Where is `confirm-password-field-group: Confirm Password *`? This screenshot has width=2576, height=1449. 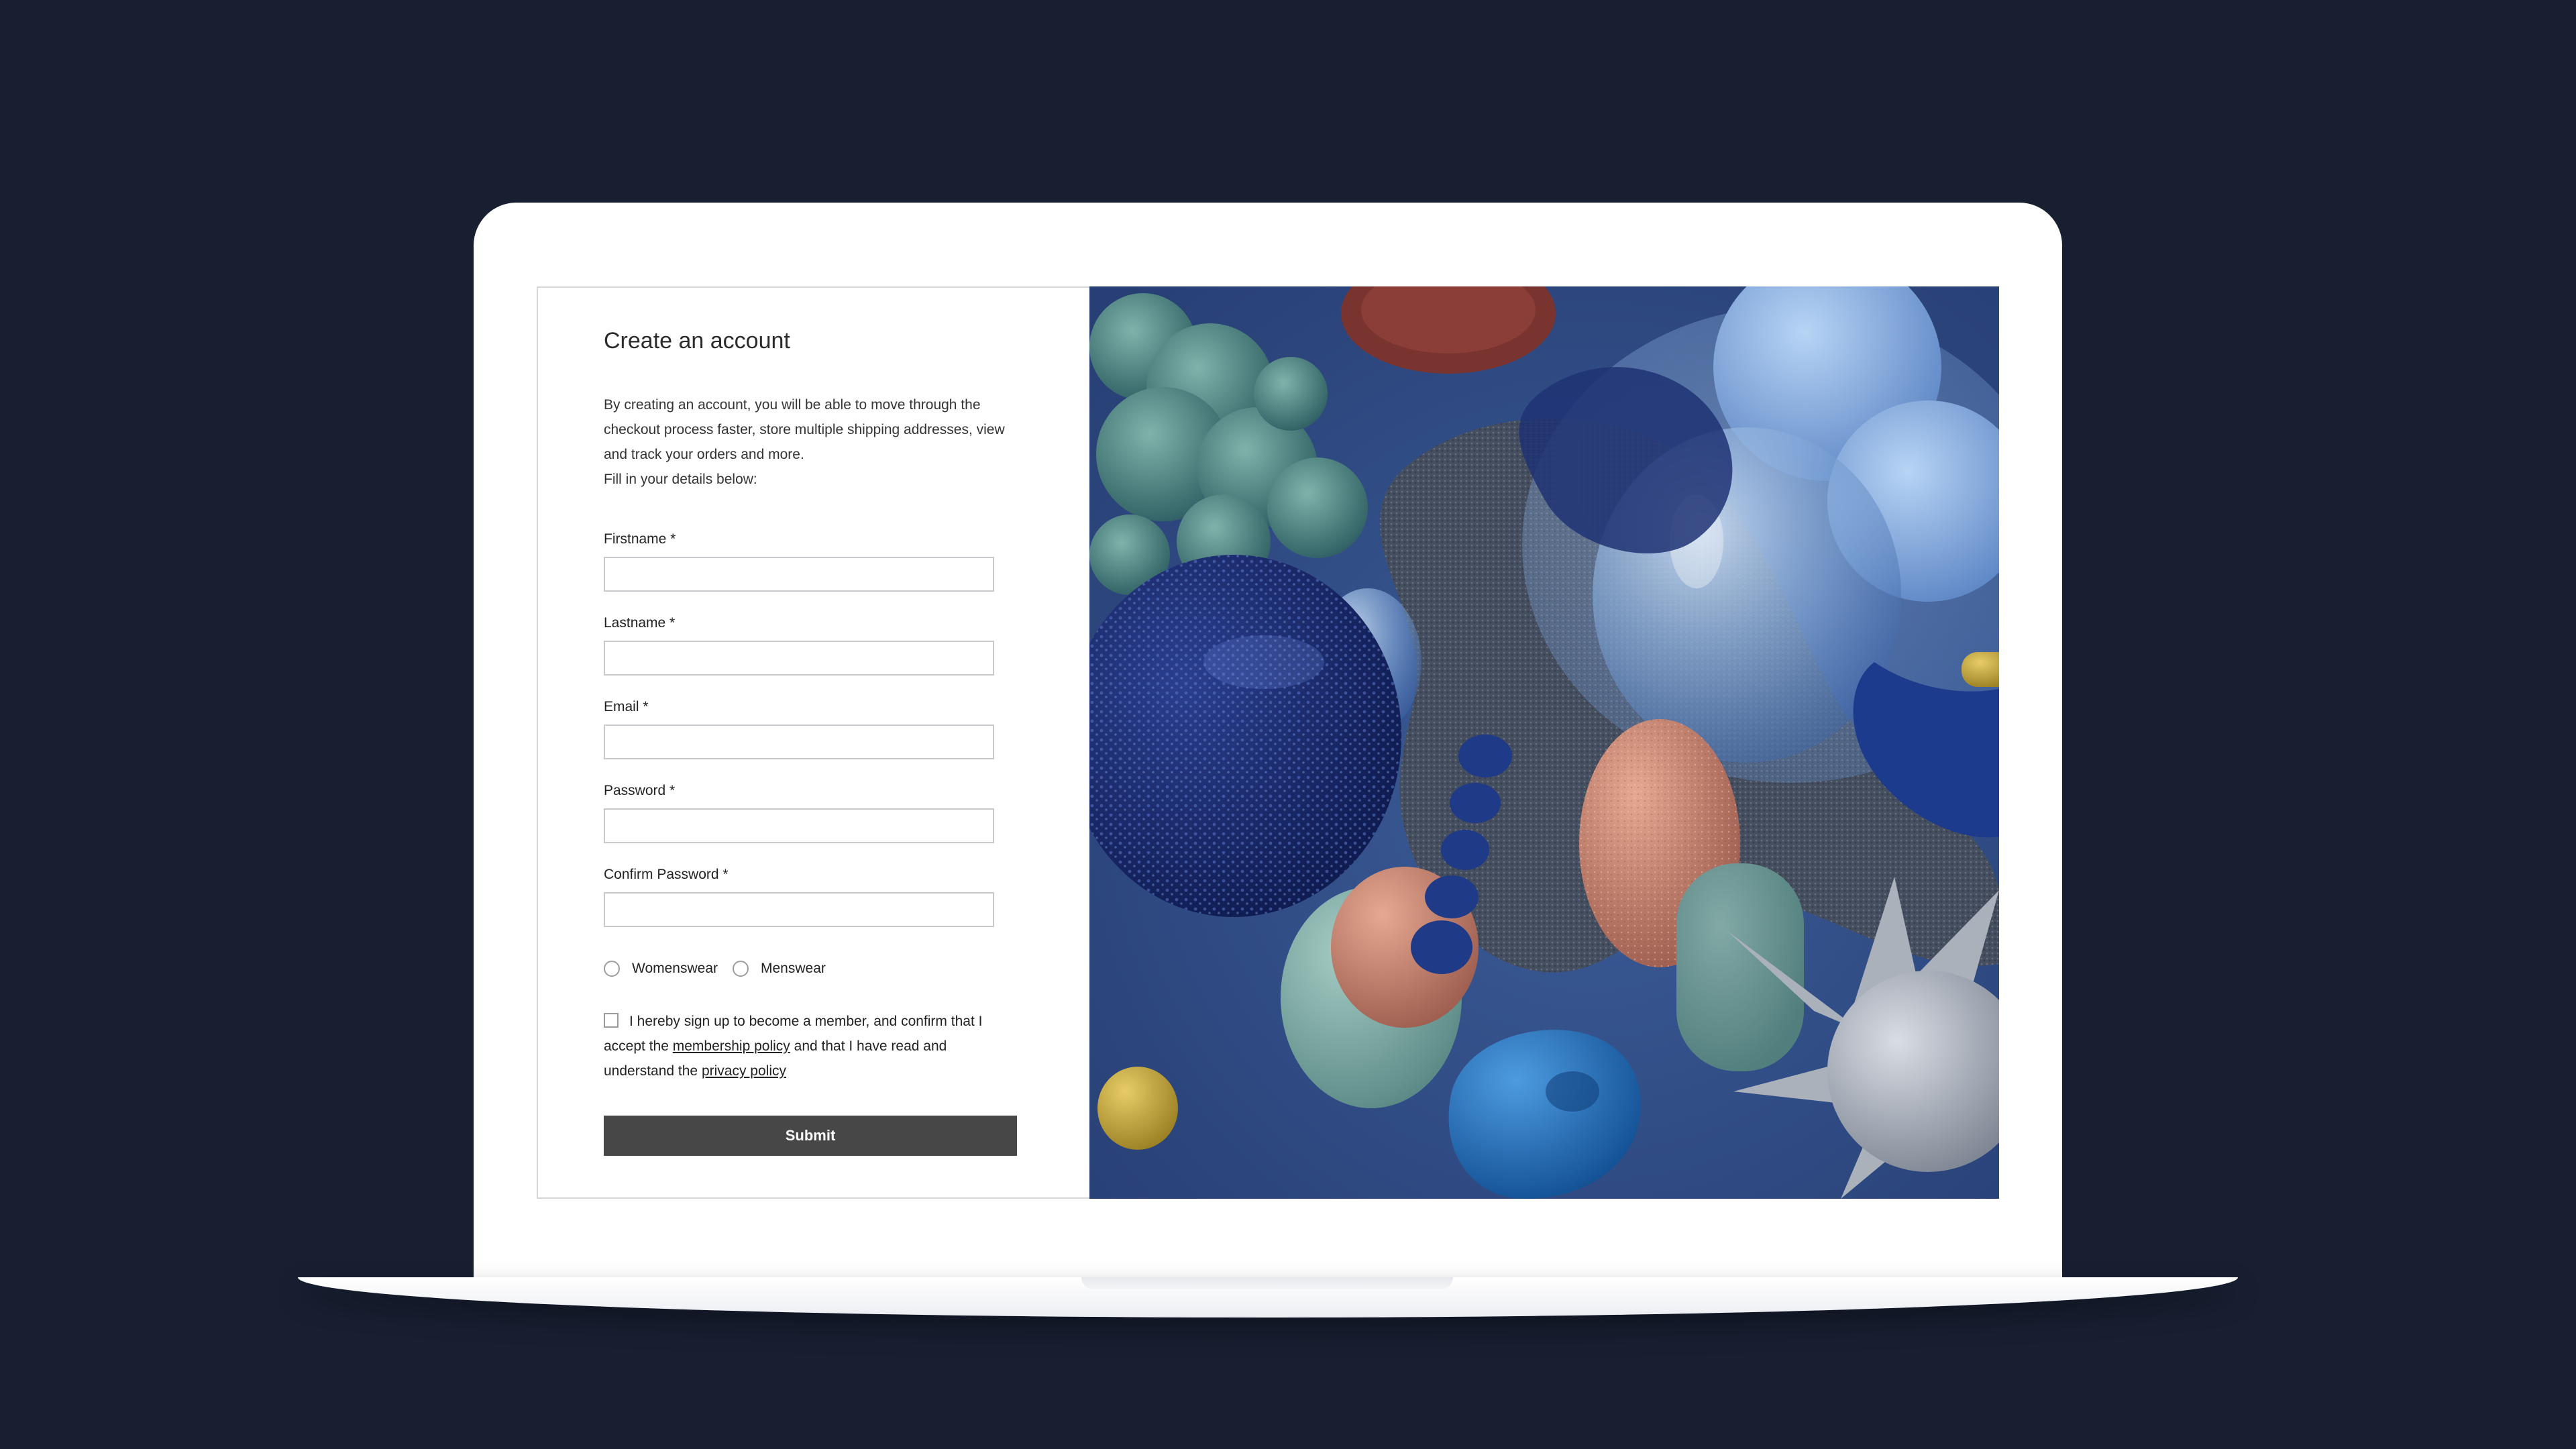
confirm-password-field-group: Confirm Password * is located at coordinates (846, 897).